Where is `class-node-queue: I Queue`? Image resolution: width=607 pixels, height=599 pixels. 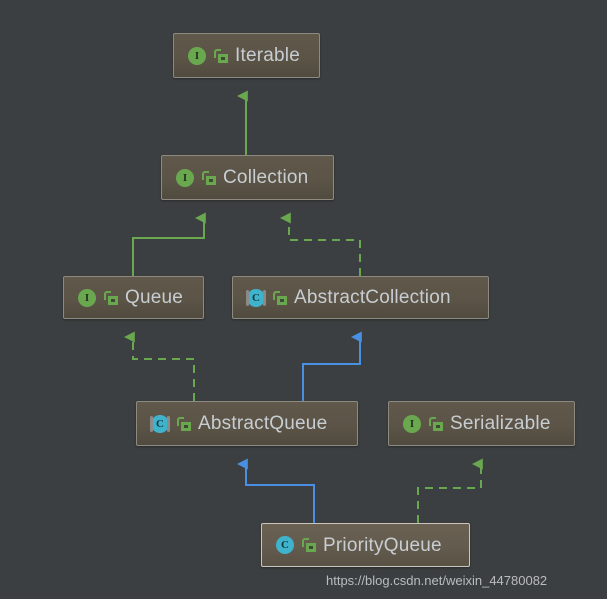 class-node-queue: I Queue is located at coordinates (133, 297).